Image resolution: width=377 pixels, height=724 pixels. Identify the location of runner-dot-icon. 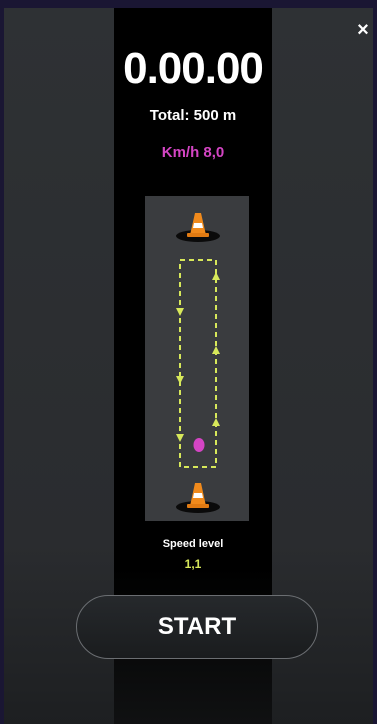
(199, 445).